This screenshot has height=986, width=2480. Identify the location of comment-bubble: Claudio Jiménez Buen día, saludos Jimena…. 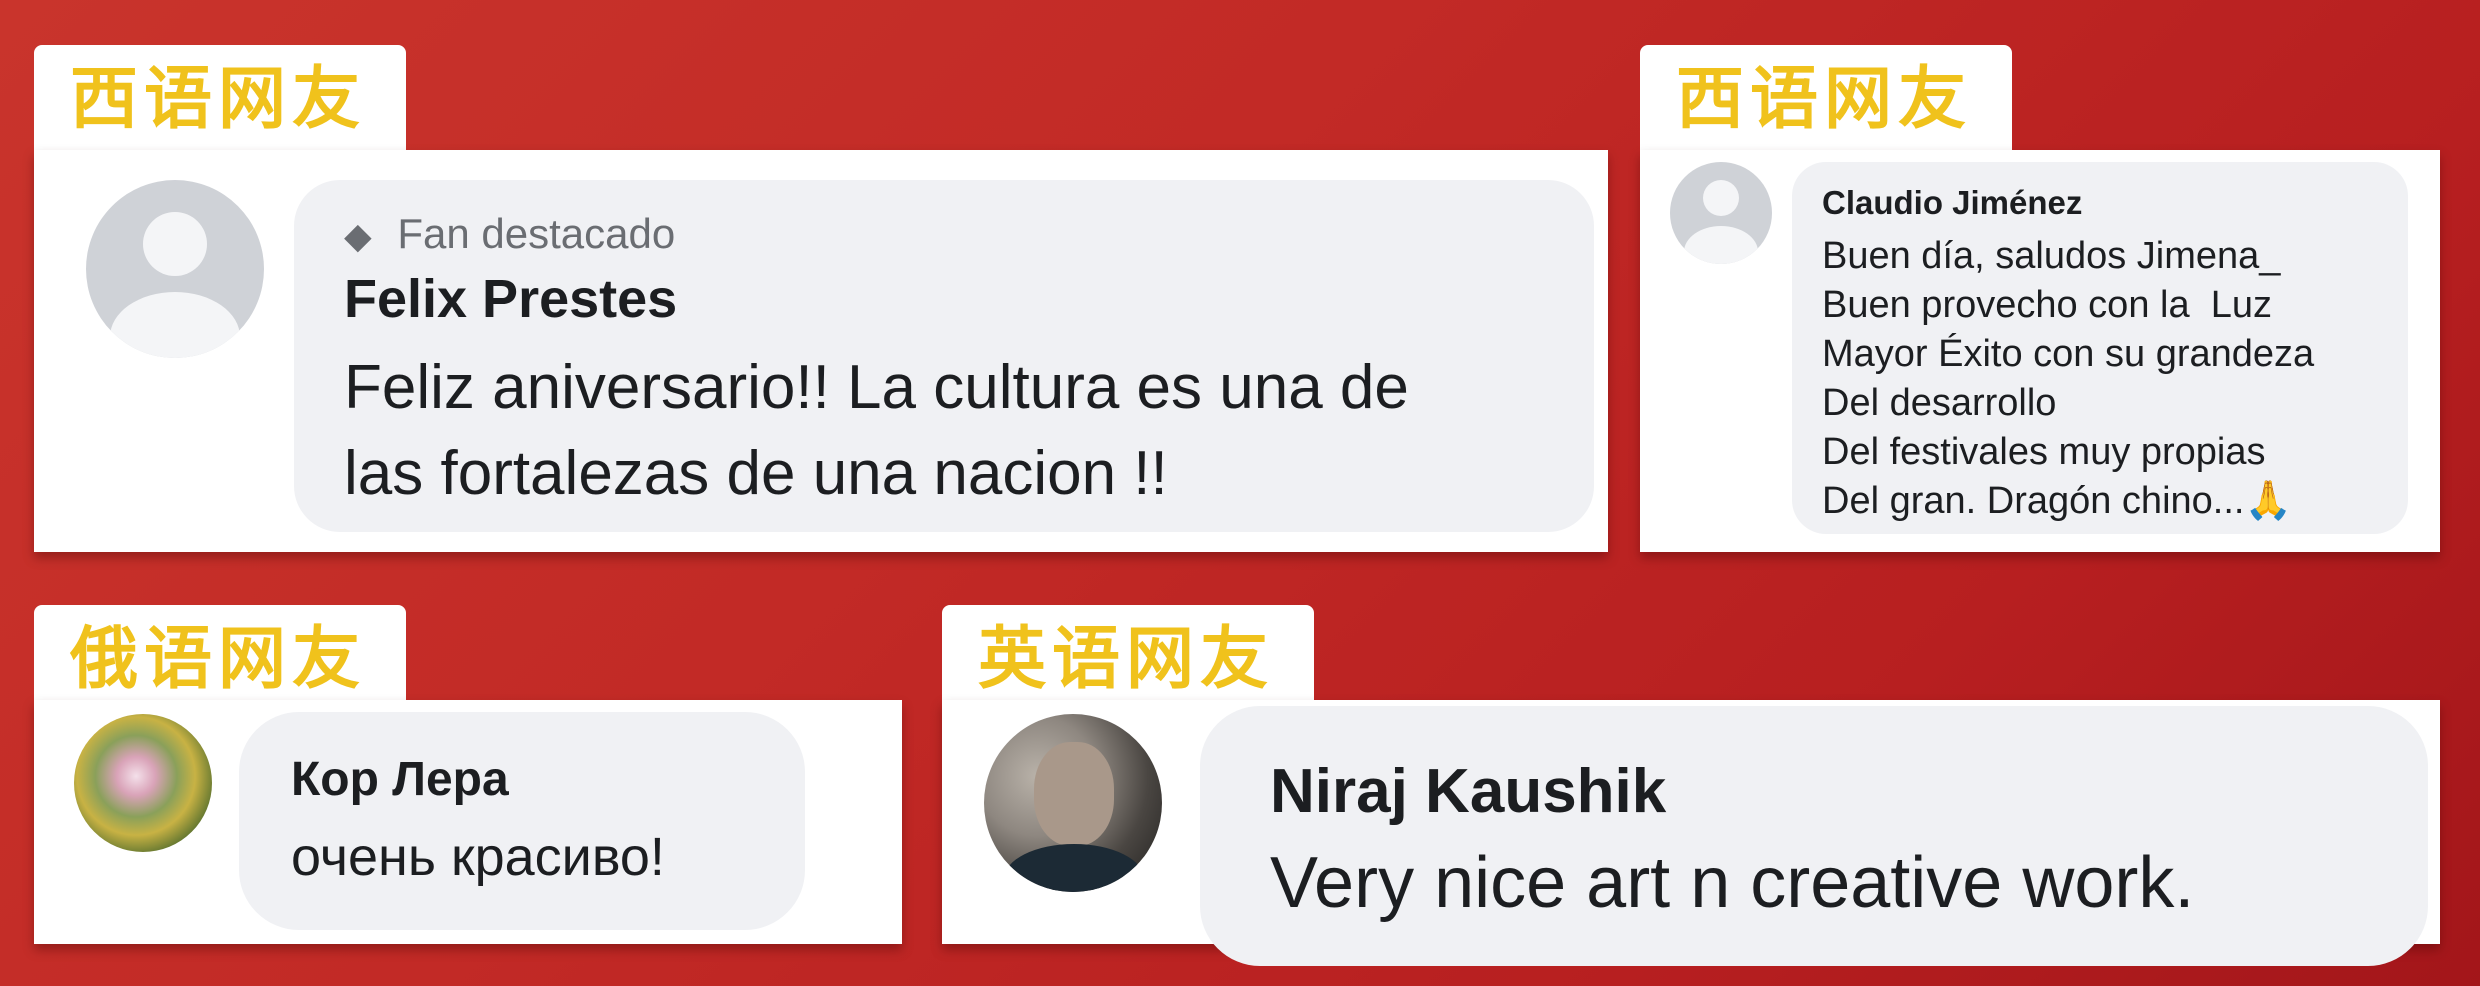
(2100, 348).